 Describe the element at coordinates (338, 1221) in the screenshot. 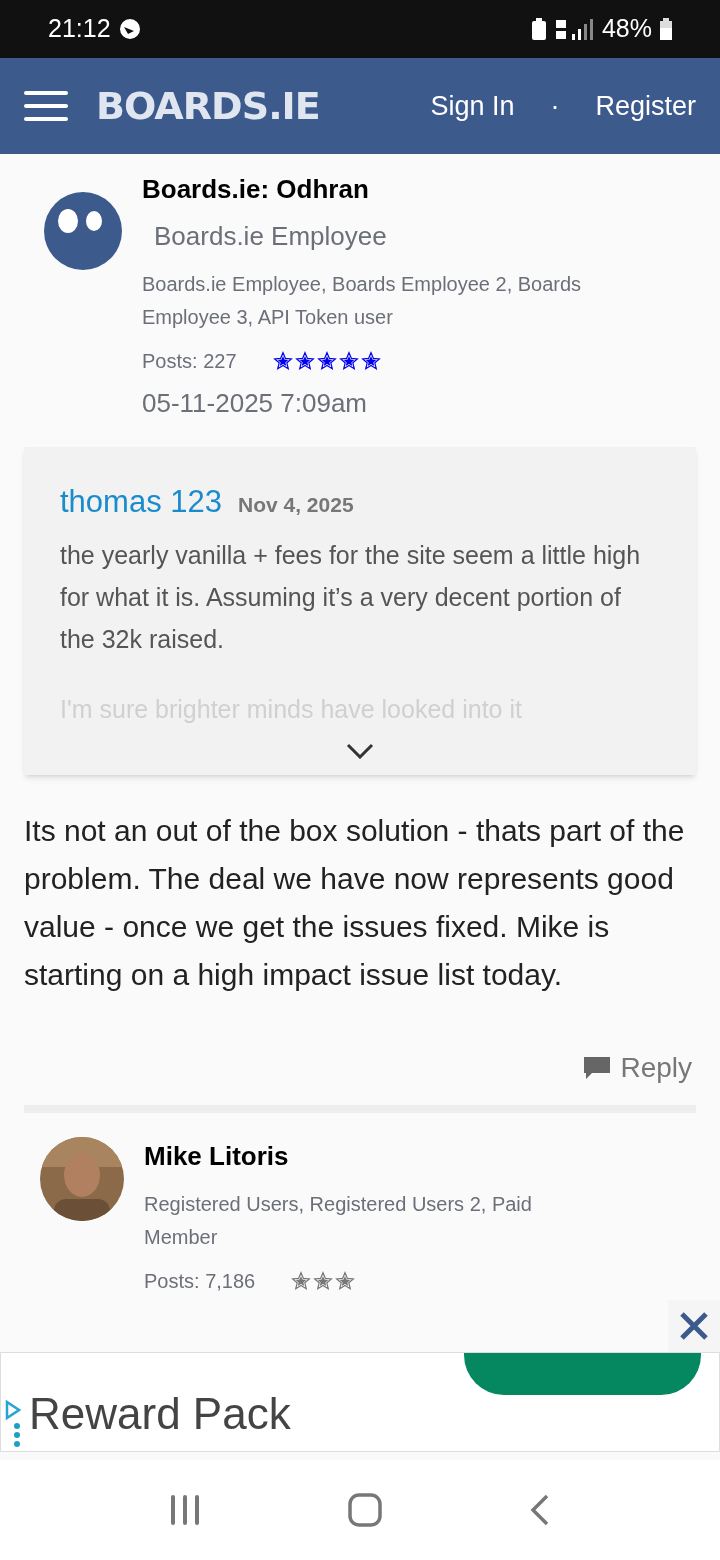

I see `author-roles: Registered Users, Registered Users 2, Paid Member` at that location.